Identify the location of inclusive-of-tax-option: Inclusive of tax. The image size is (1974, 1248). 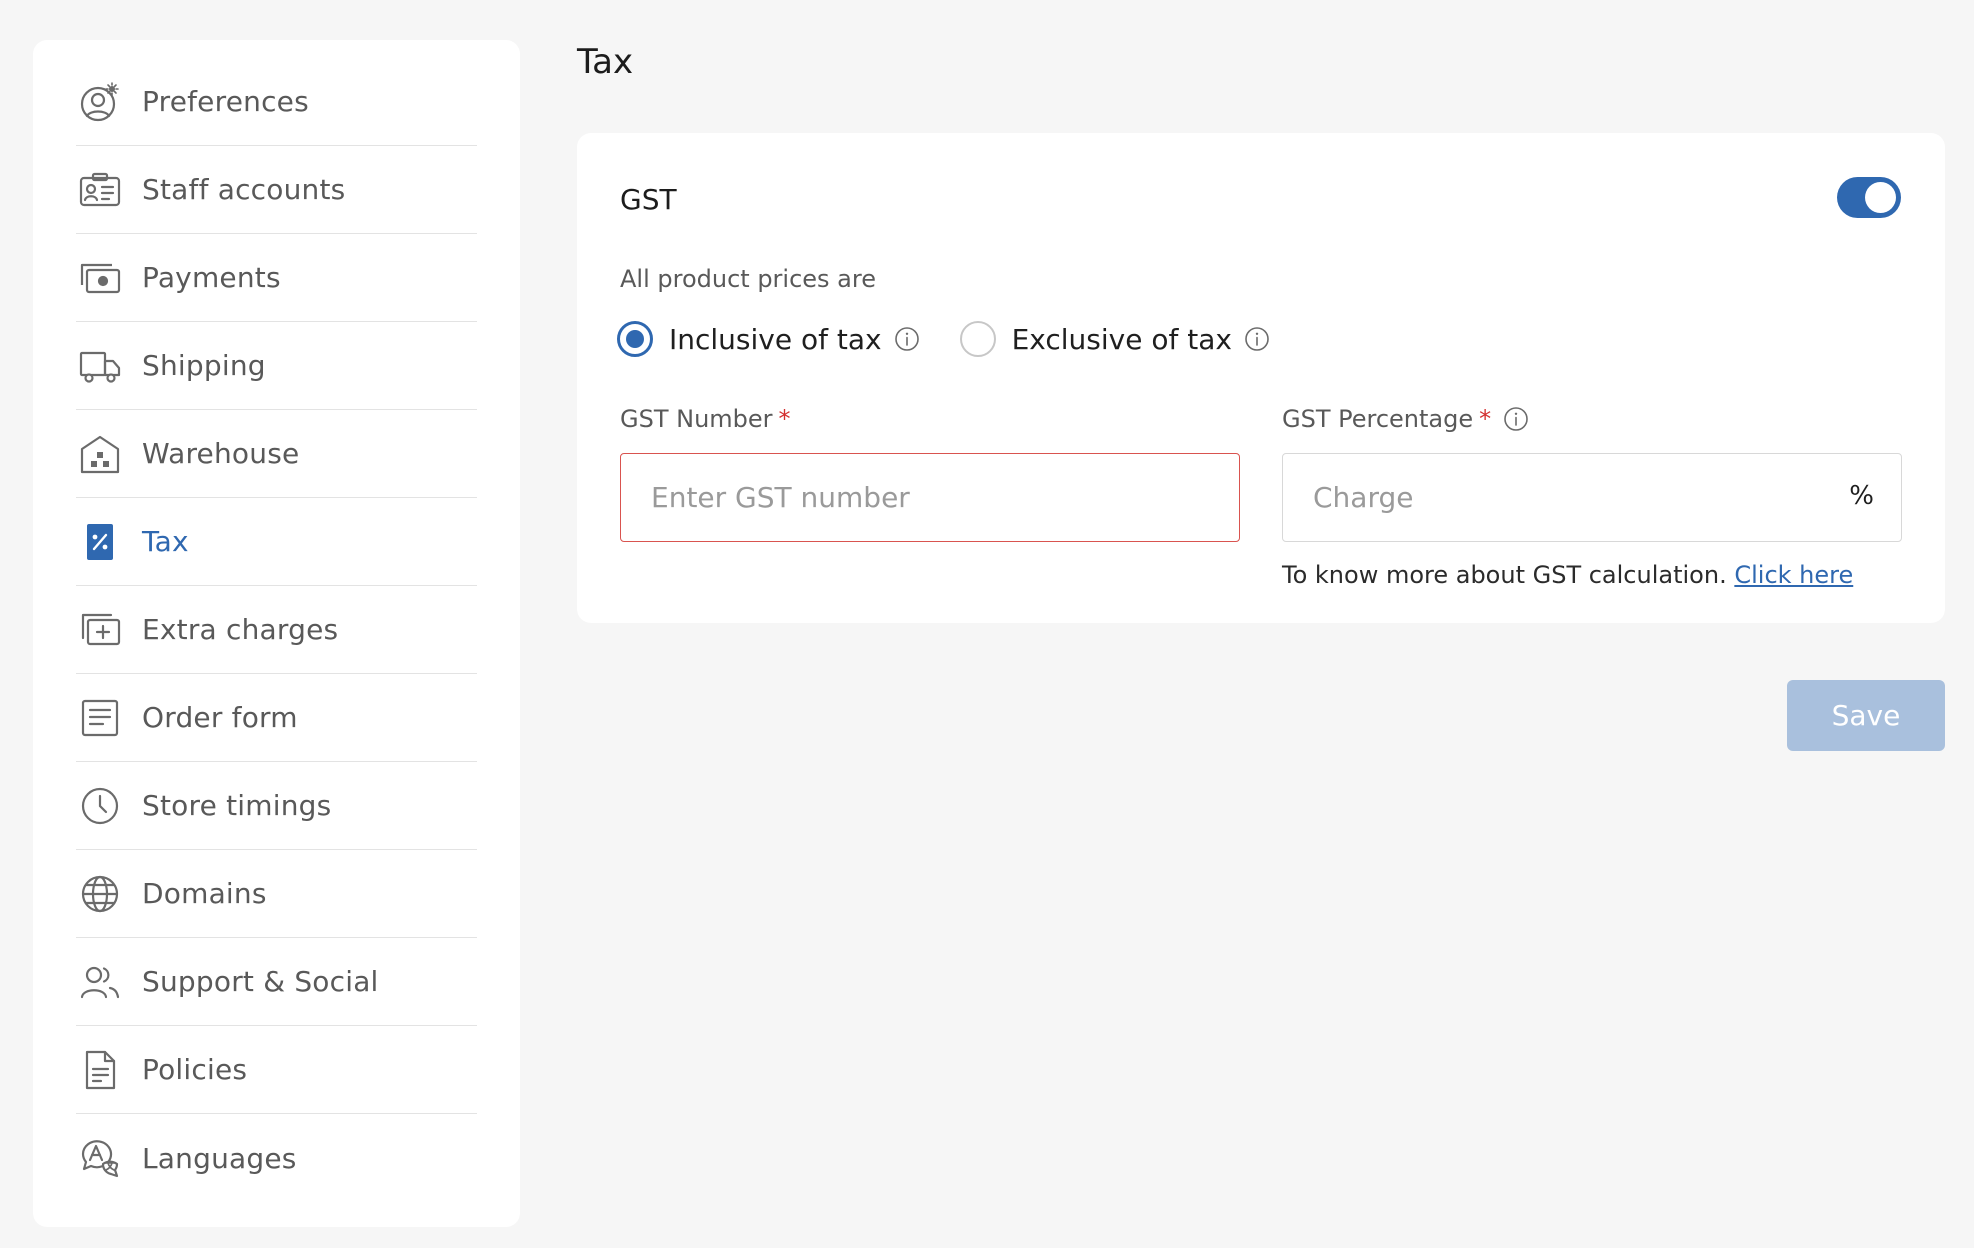
(768, 339).